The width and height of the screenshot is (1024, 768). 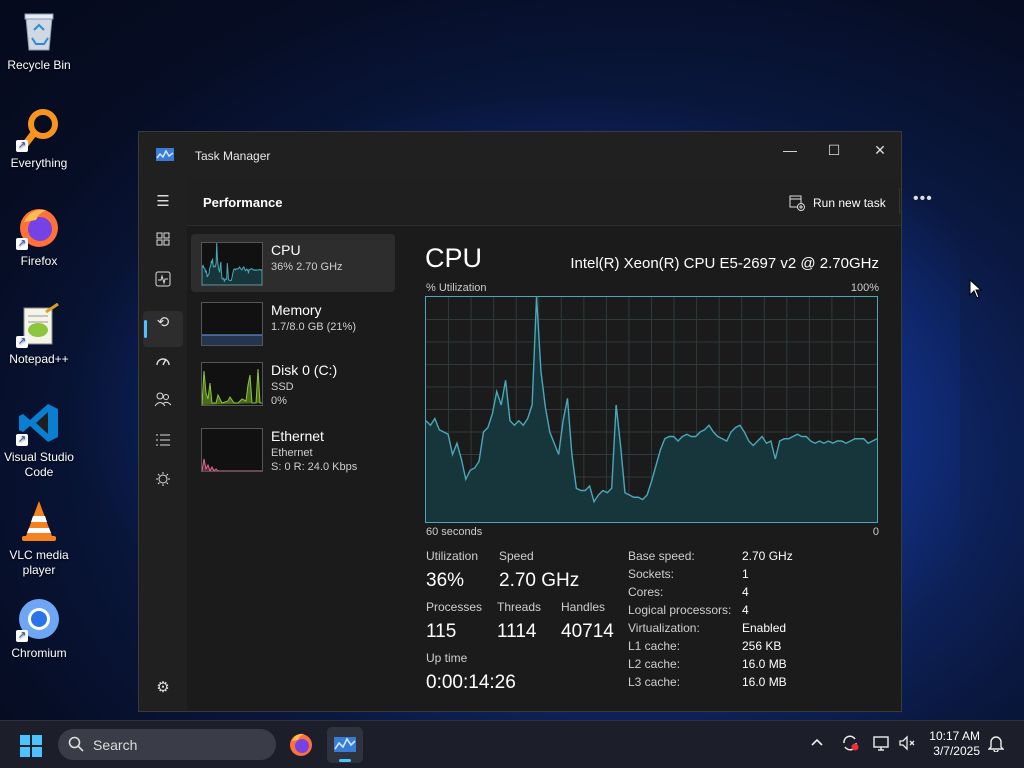 I want to click on taskbar-firefox-button, so click(x=301, y=745).